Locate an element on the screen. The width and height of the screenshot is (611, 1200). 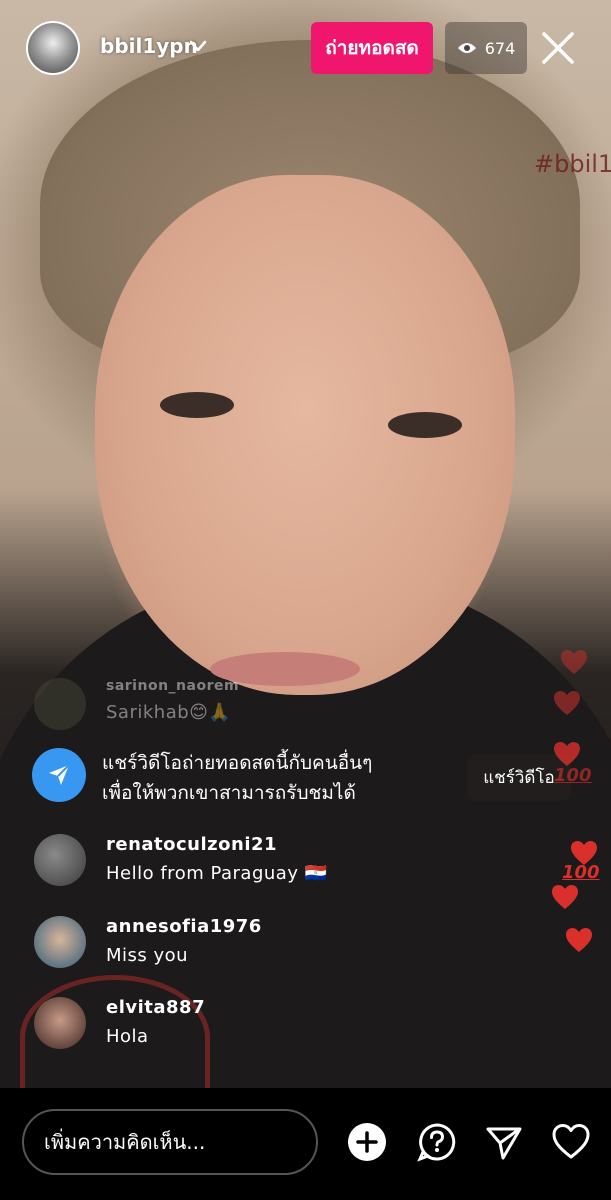
plus-icon is located at coordinates (367, 1142).